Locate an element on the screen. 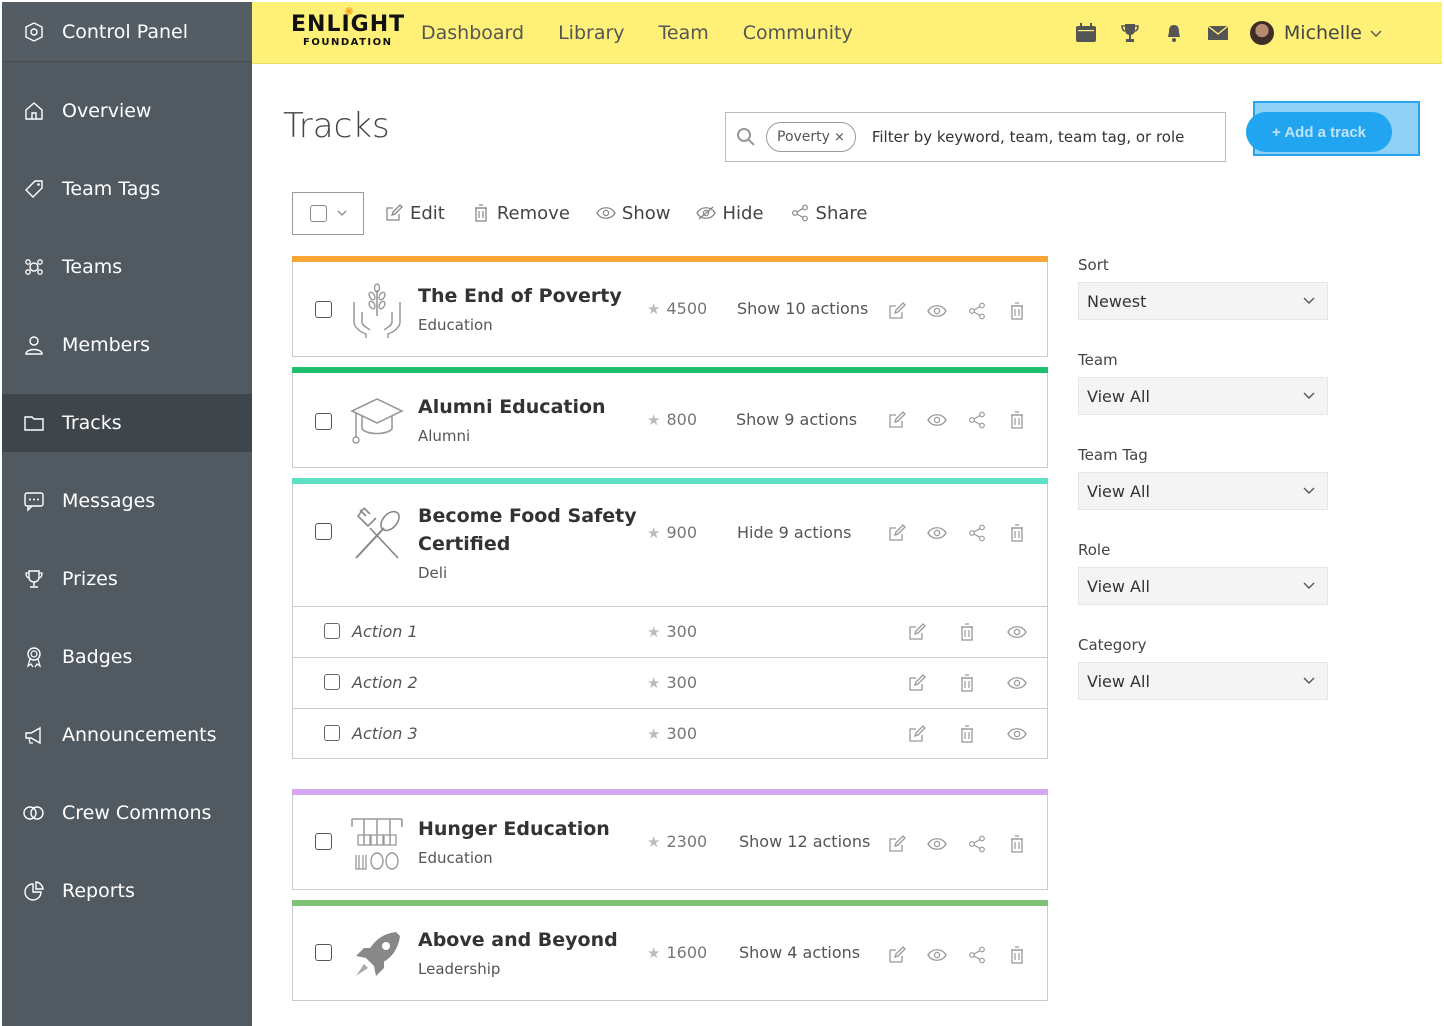 The height and width of the screenshot is (1026, 1444). sidebar-item-announcements: Announcements is located at coordinates (127, 735).